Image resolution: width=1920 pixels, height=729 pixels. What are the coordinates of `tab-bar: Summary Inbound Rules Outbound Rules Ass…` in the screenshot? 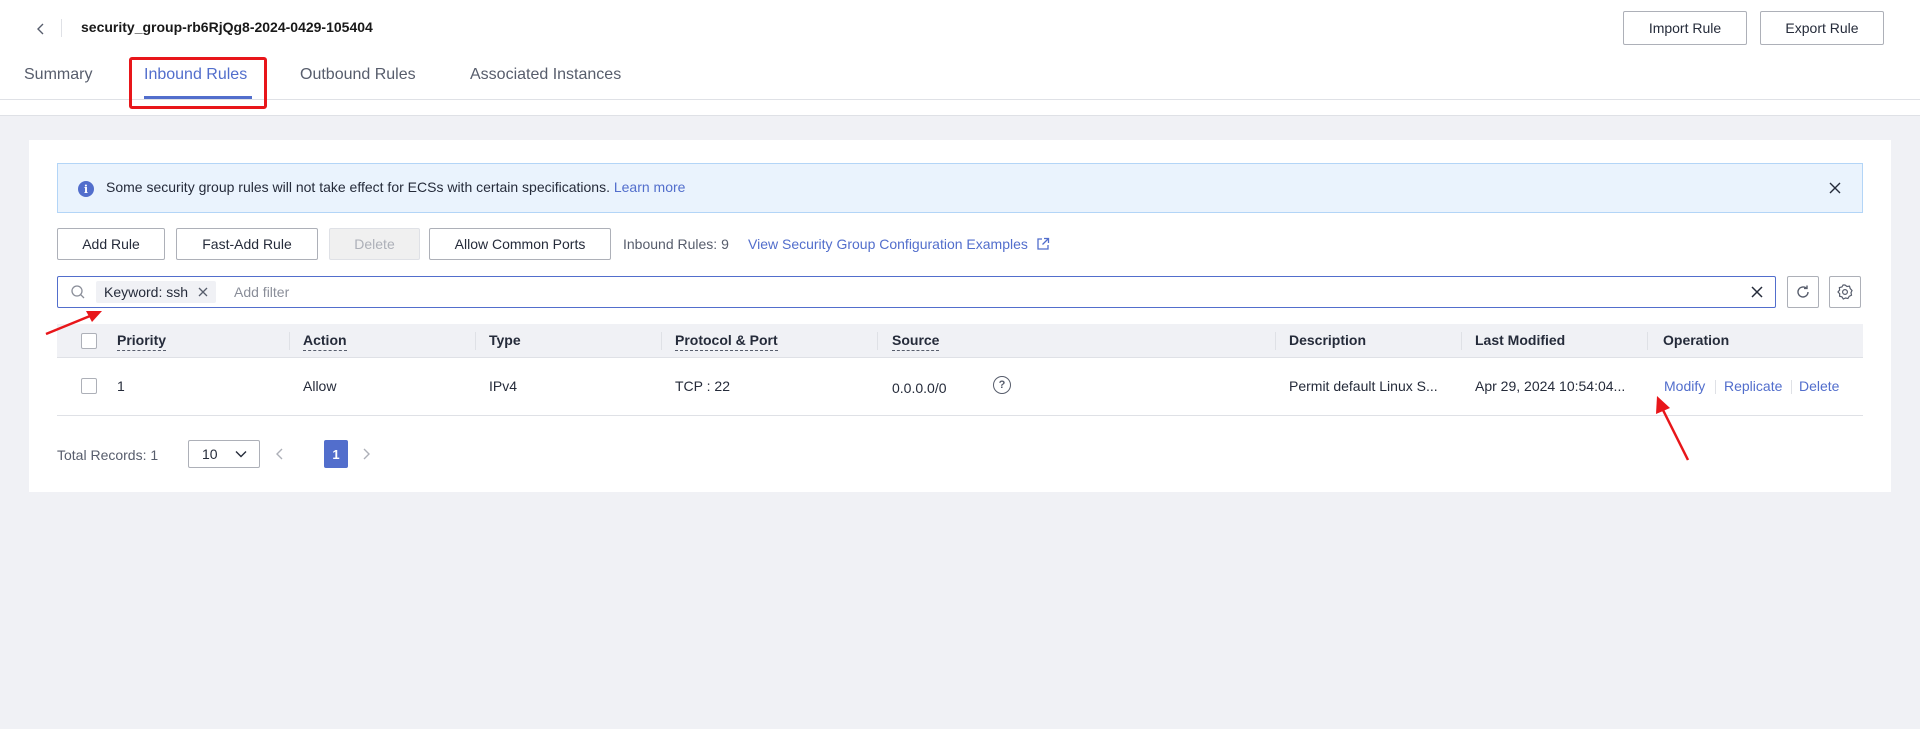 It's located at (960, 80).